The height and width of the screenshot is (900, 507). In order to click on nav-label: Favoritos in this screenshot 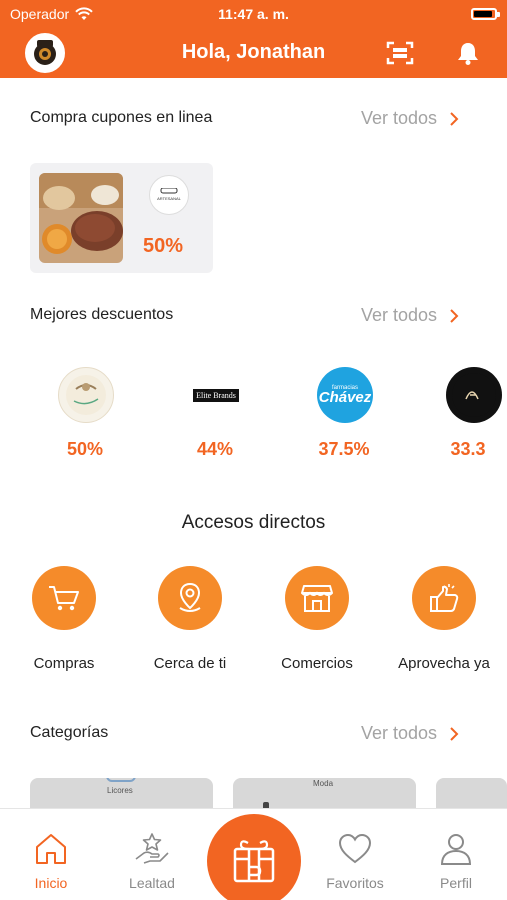, I will do `click(355, 883)`.